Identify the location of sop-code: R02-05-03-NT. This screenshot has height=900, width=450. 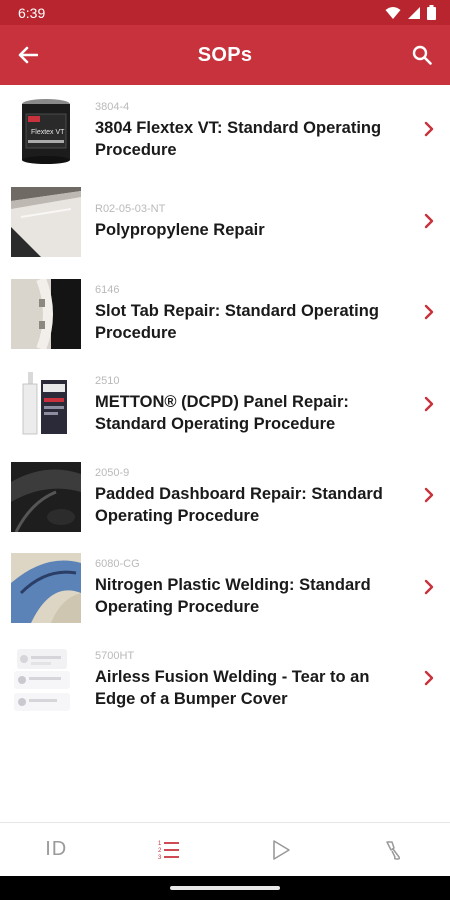
(130, 209).